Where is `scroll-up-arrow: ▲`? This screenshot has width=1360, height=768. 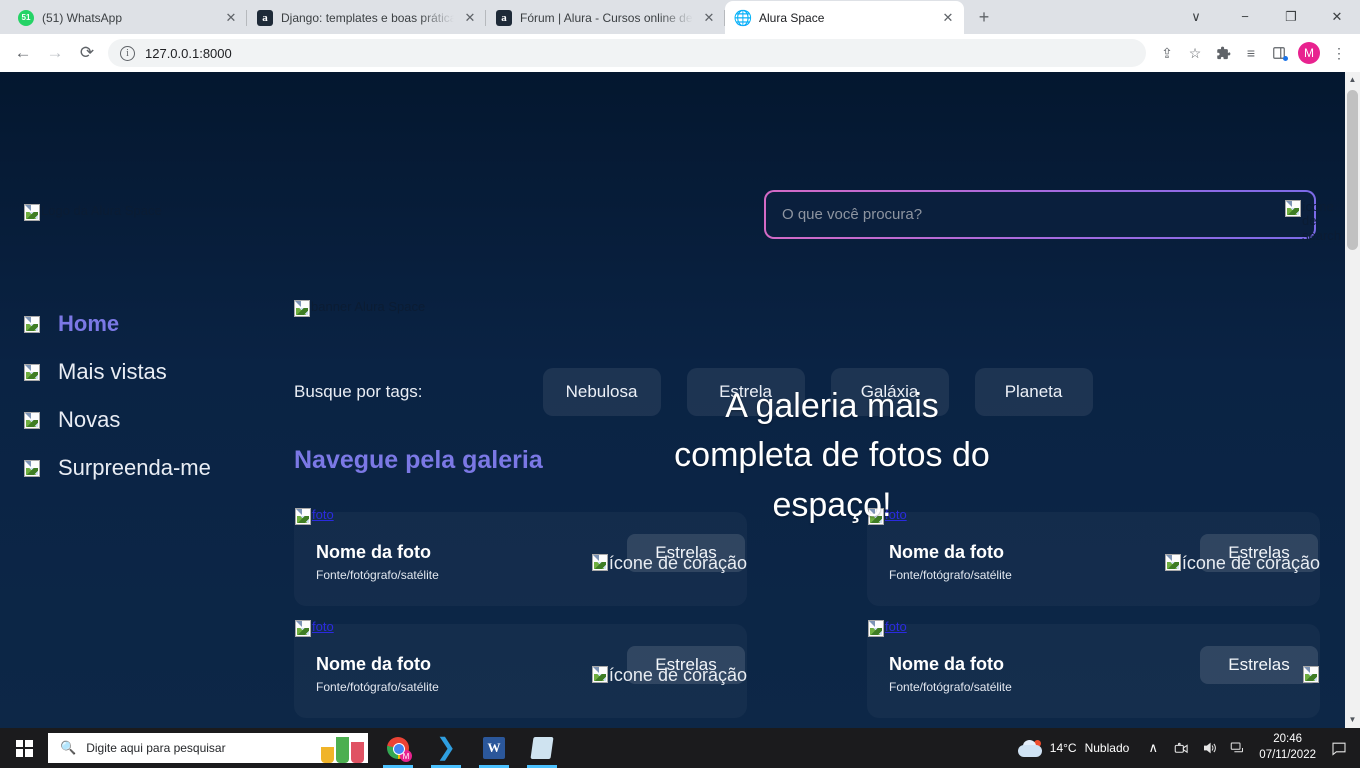
scroll-up-arrow: ▲ is located at coordinates (1352, 80).